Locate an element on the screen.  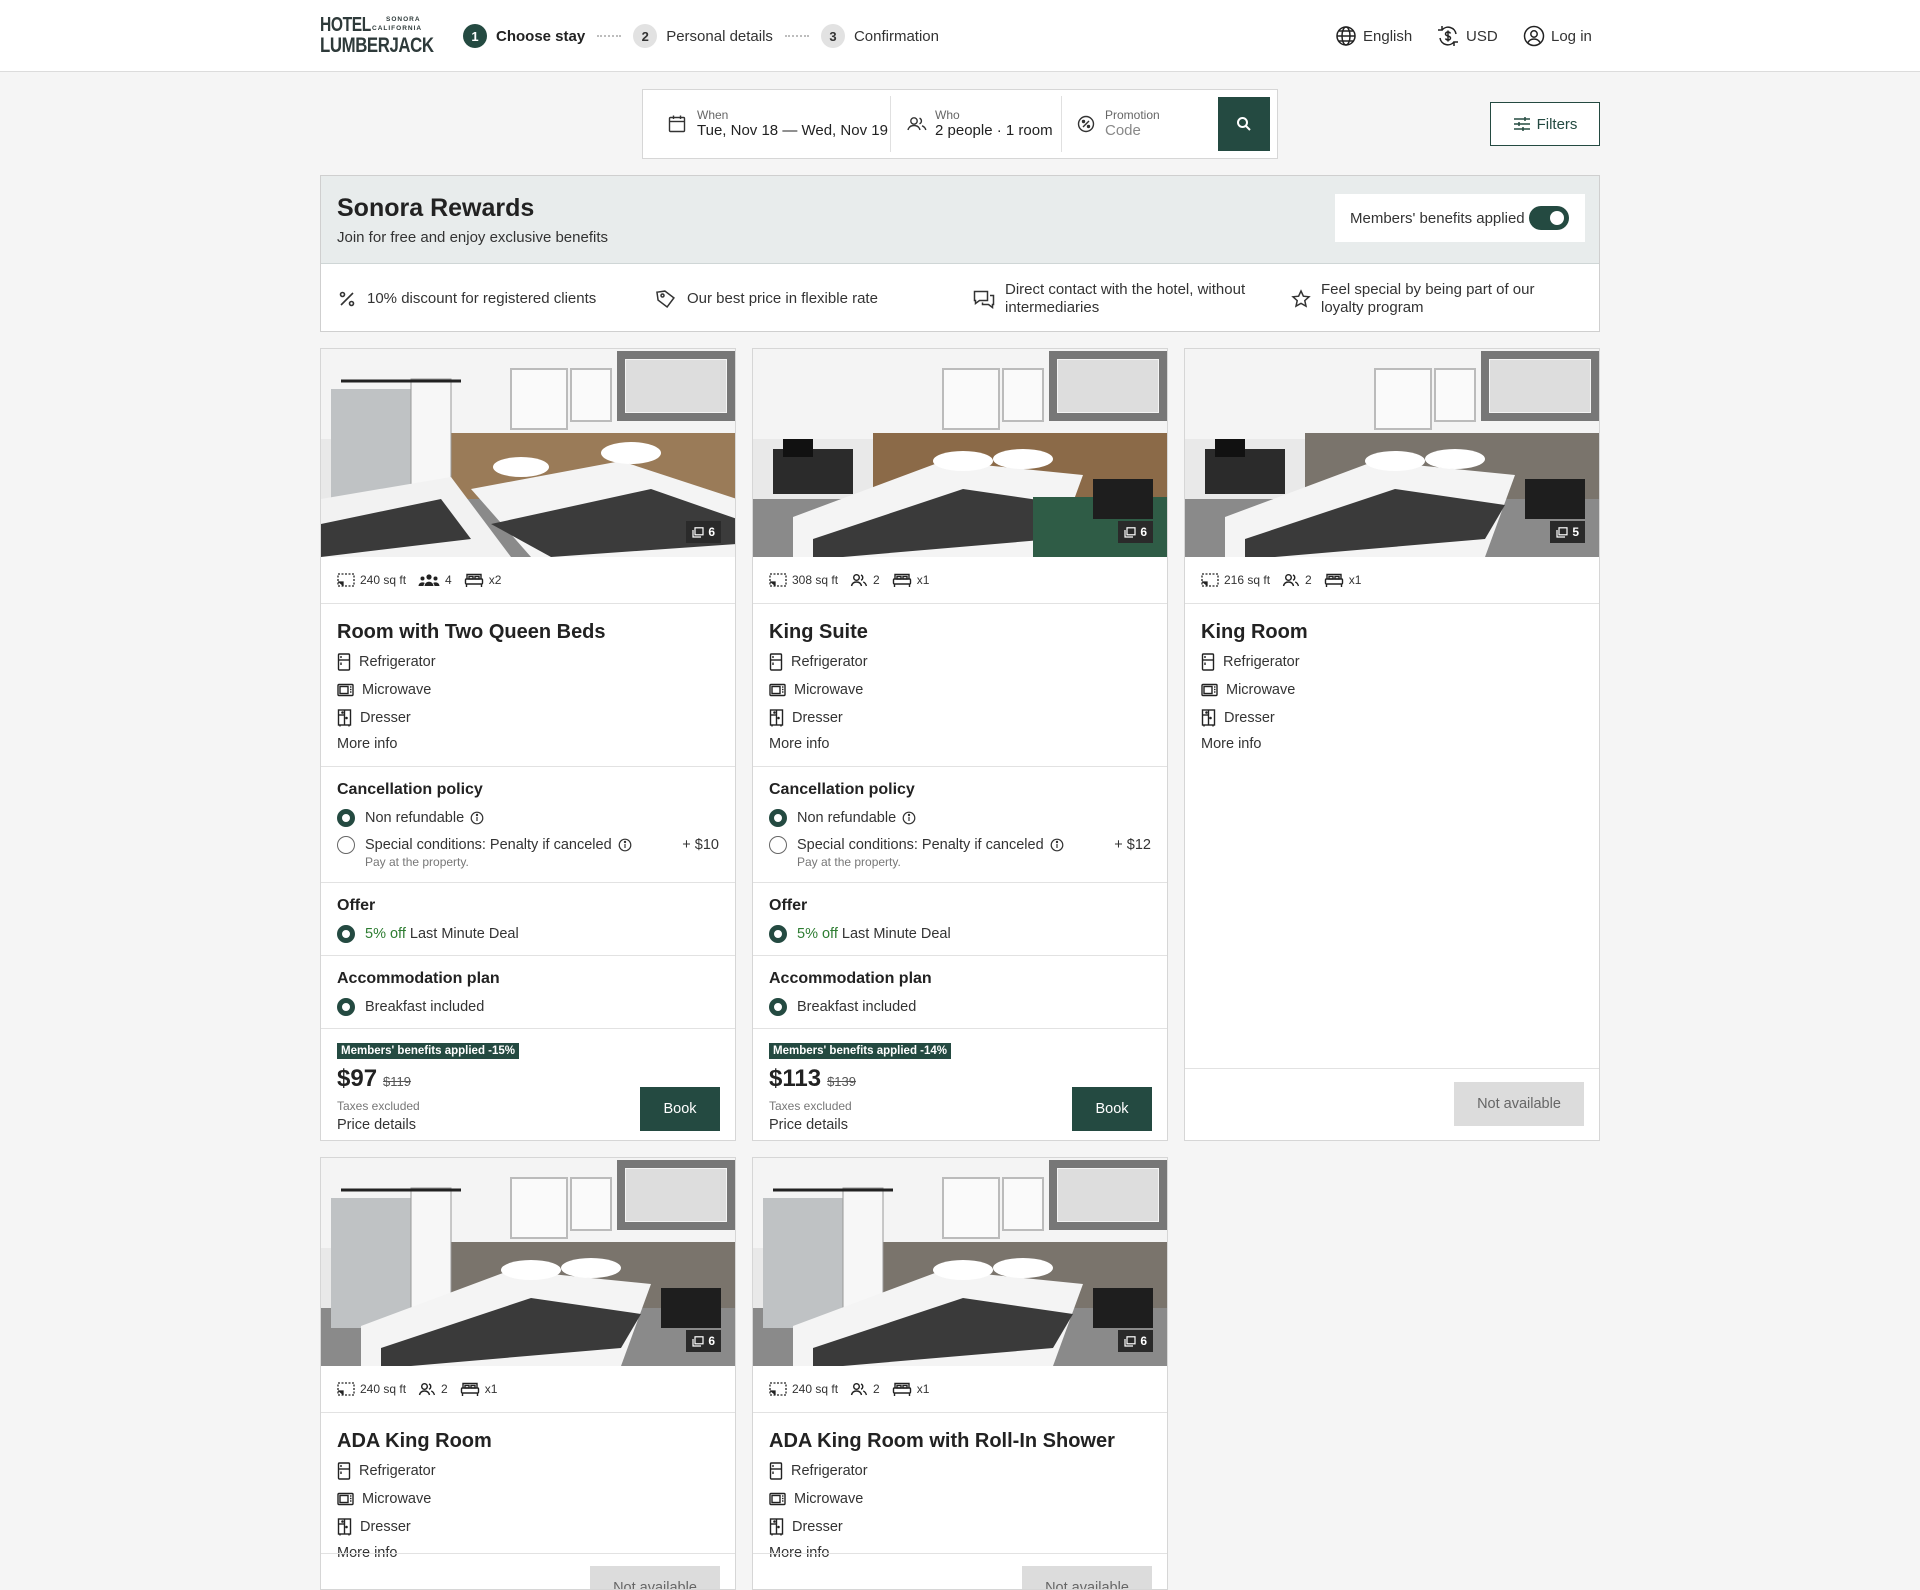
deal-percent: 5% off is located at coordinates (385, 934).